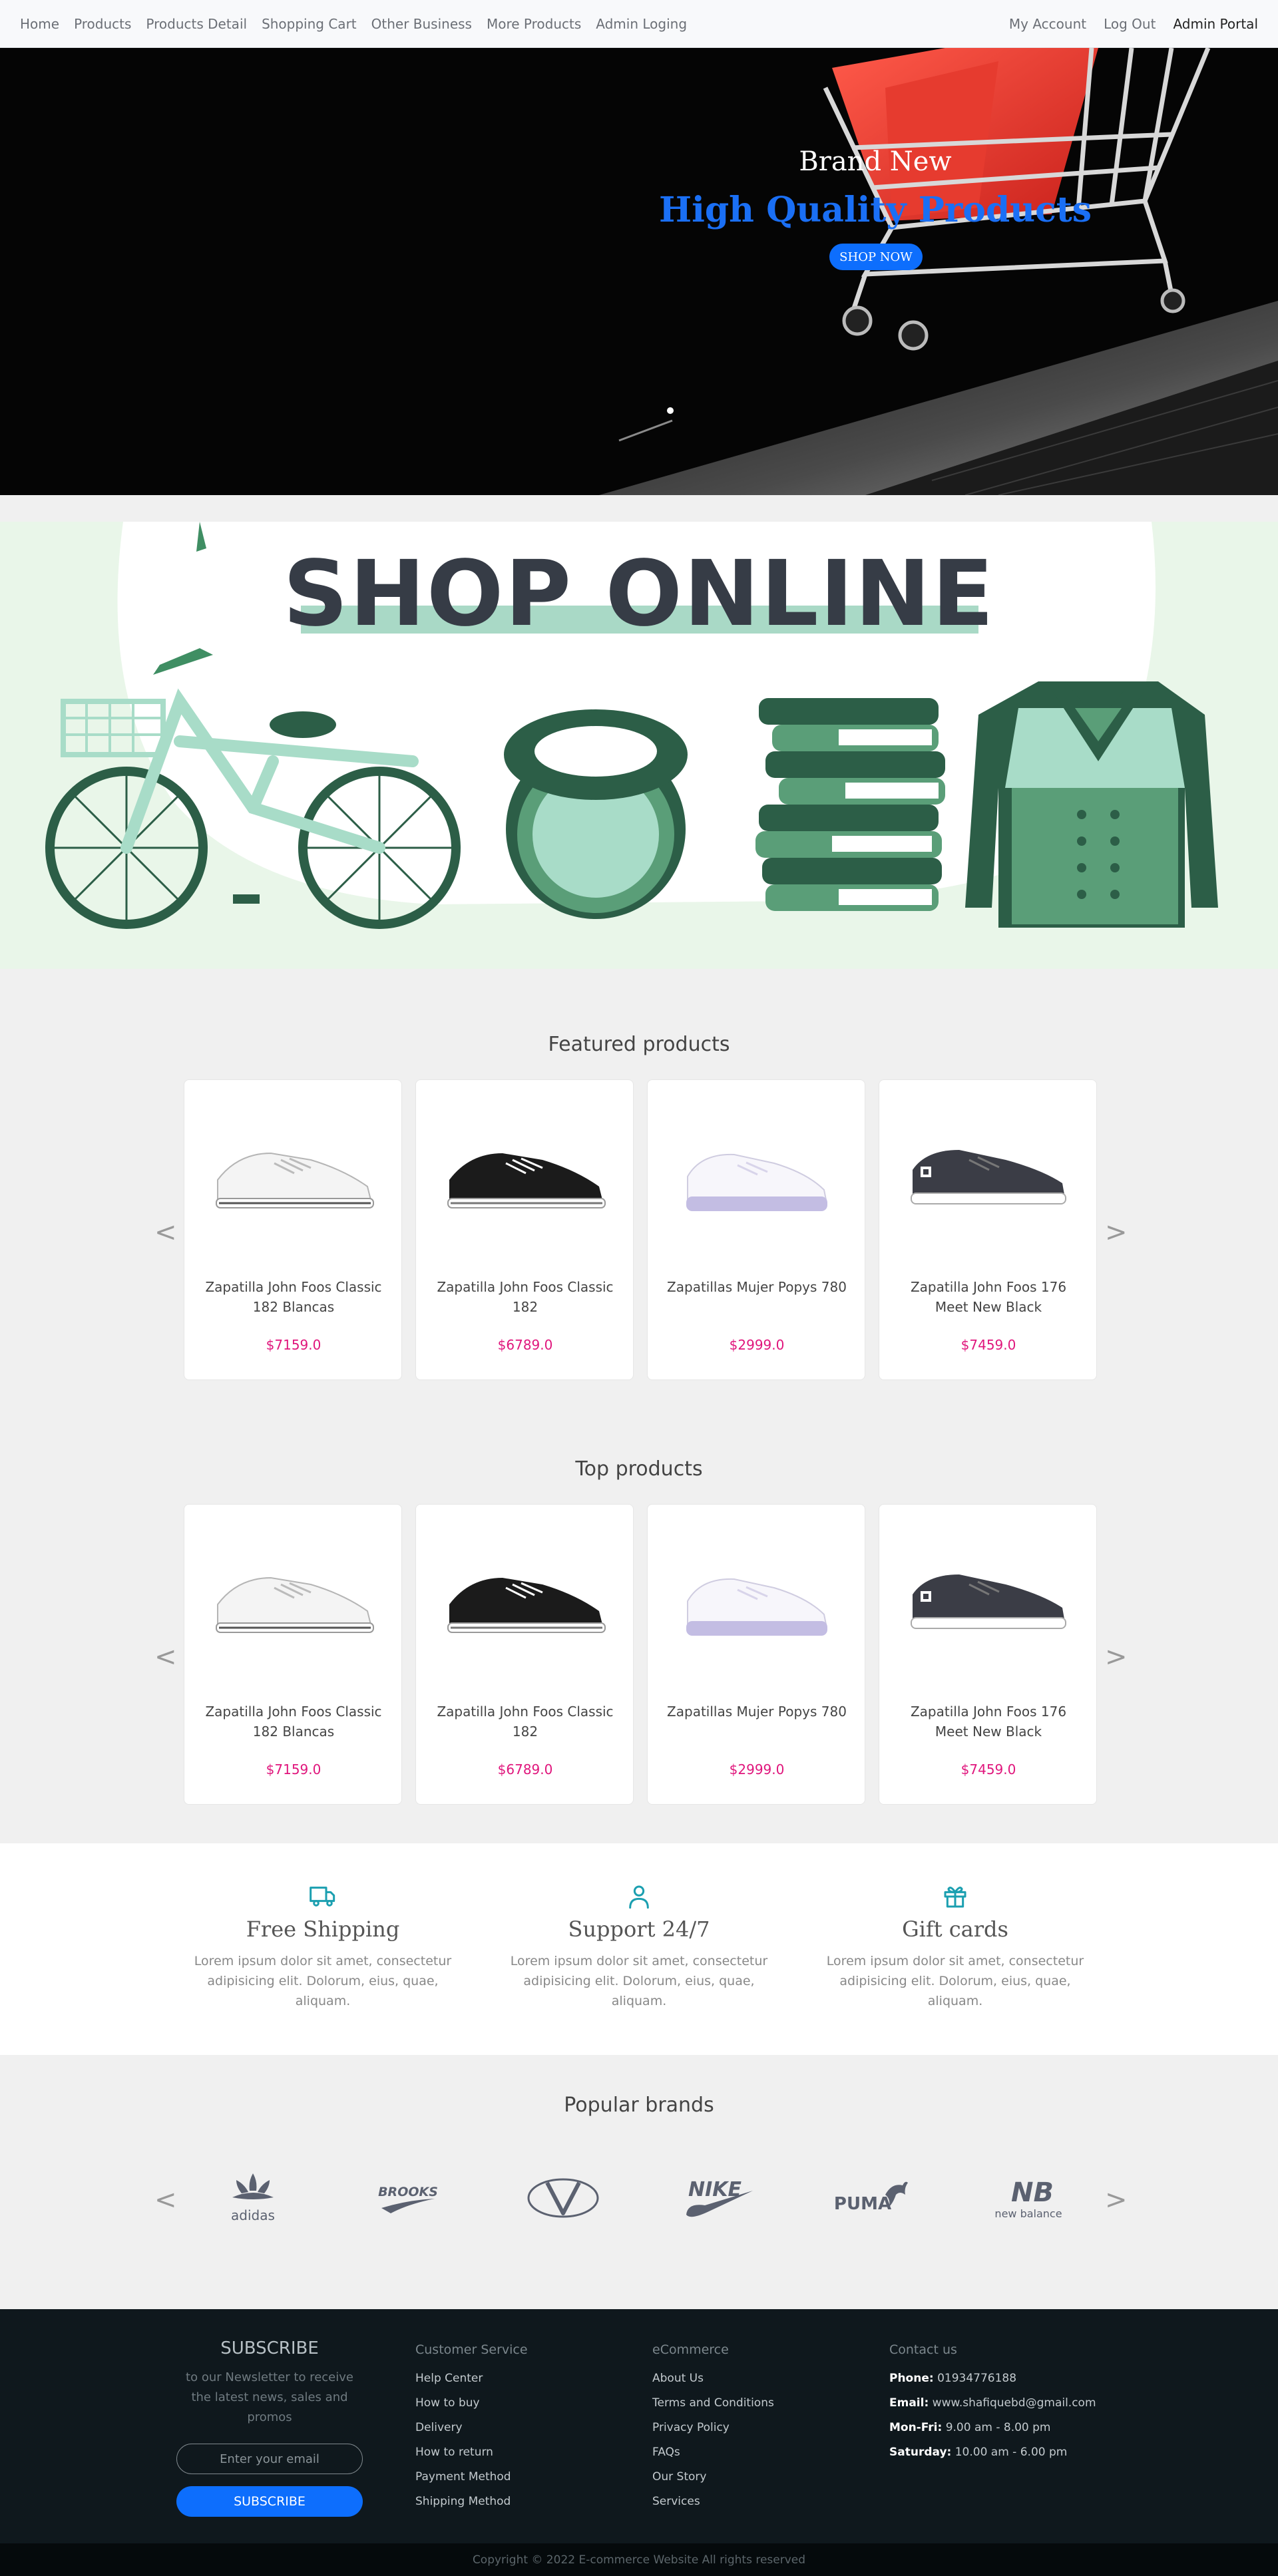 This screenshot has width=1278, height=2576. I want to click on nav-other-business-link: Other Business, so click(421, 24).